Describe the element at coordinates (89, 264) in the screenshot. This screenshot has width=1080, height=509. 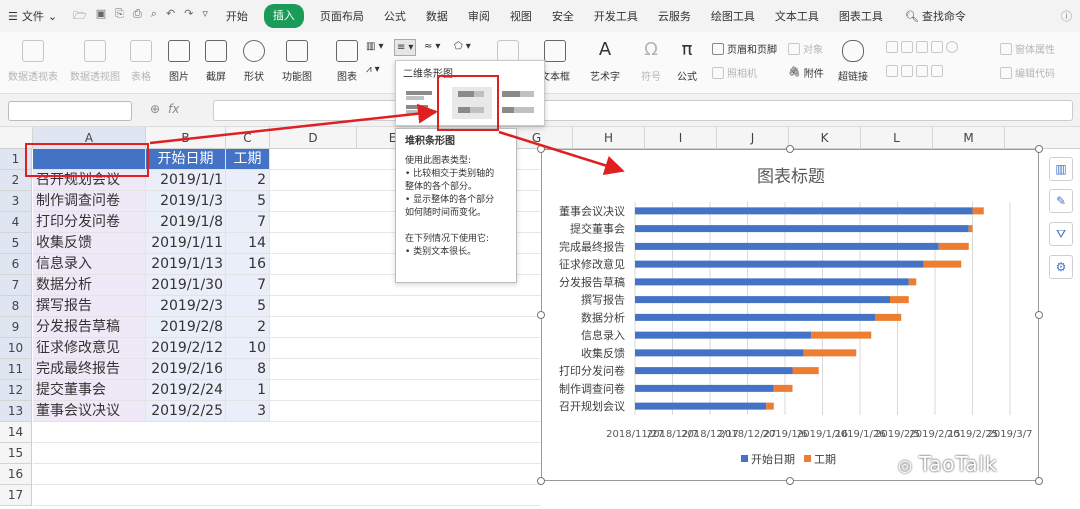
I see `table-cell: 信息录入` at that location.